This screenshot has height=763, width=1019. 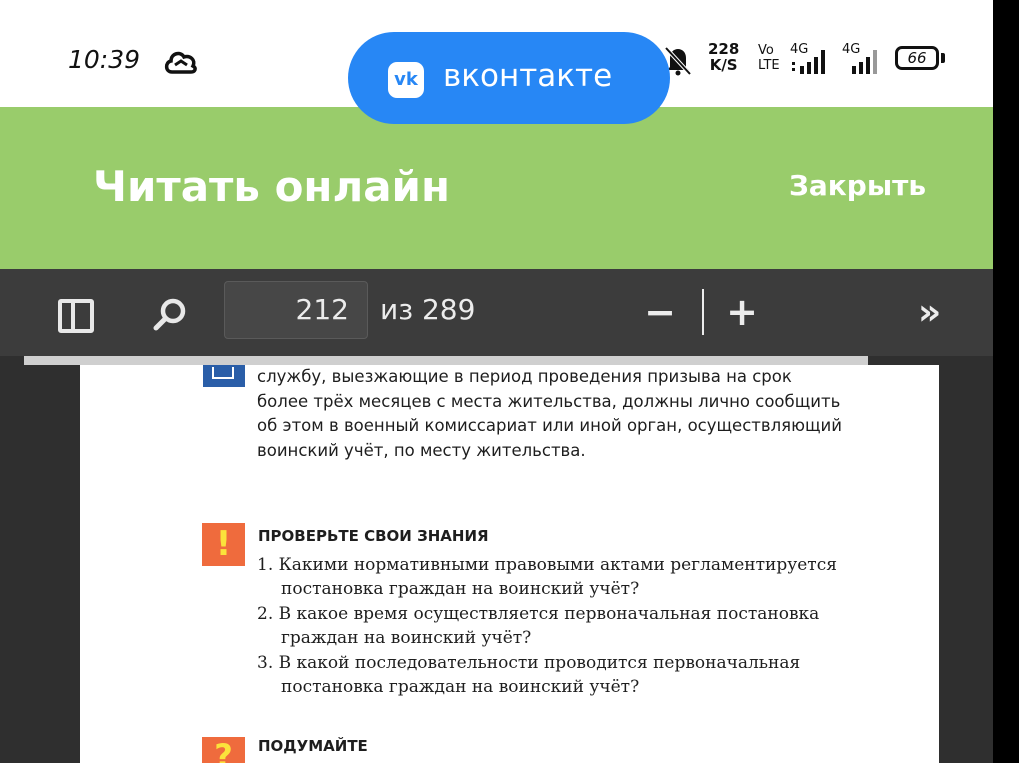 What do you see at coordinates (313, 746) in the screenshot?
I see `section-heading-think: ПОДУМАЙТЕ` at bounding box center [313, 746].